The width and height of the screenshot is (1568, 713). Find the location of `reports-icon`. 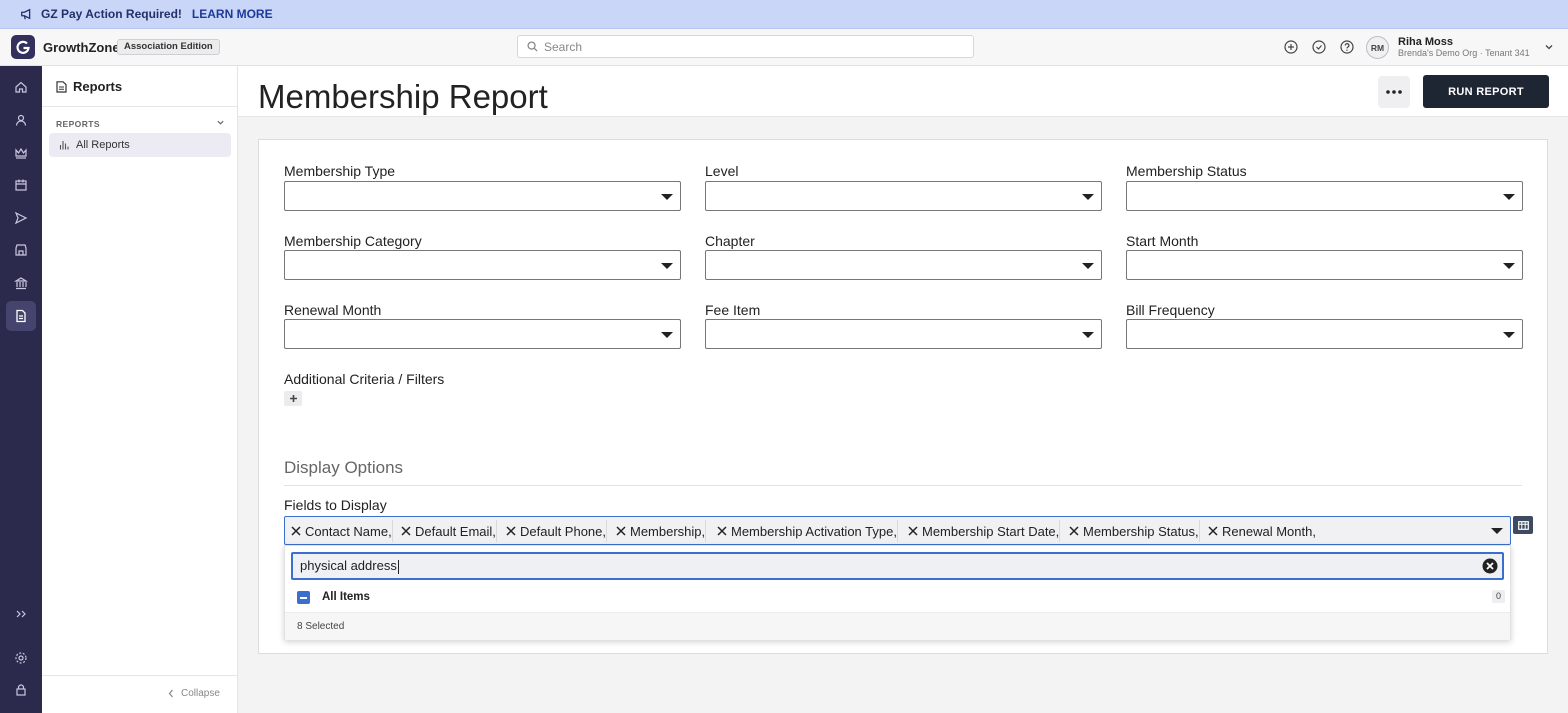

reports-icon is located at coordinates (21, 316).